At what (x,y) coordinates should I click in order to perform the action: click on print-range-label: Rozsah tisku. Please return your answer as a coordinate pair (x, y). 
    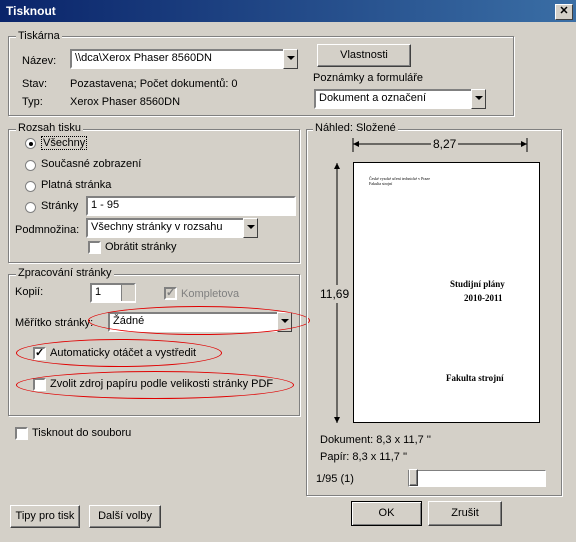
    Looking at the image, I should click on (49, 128).